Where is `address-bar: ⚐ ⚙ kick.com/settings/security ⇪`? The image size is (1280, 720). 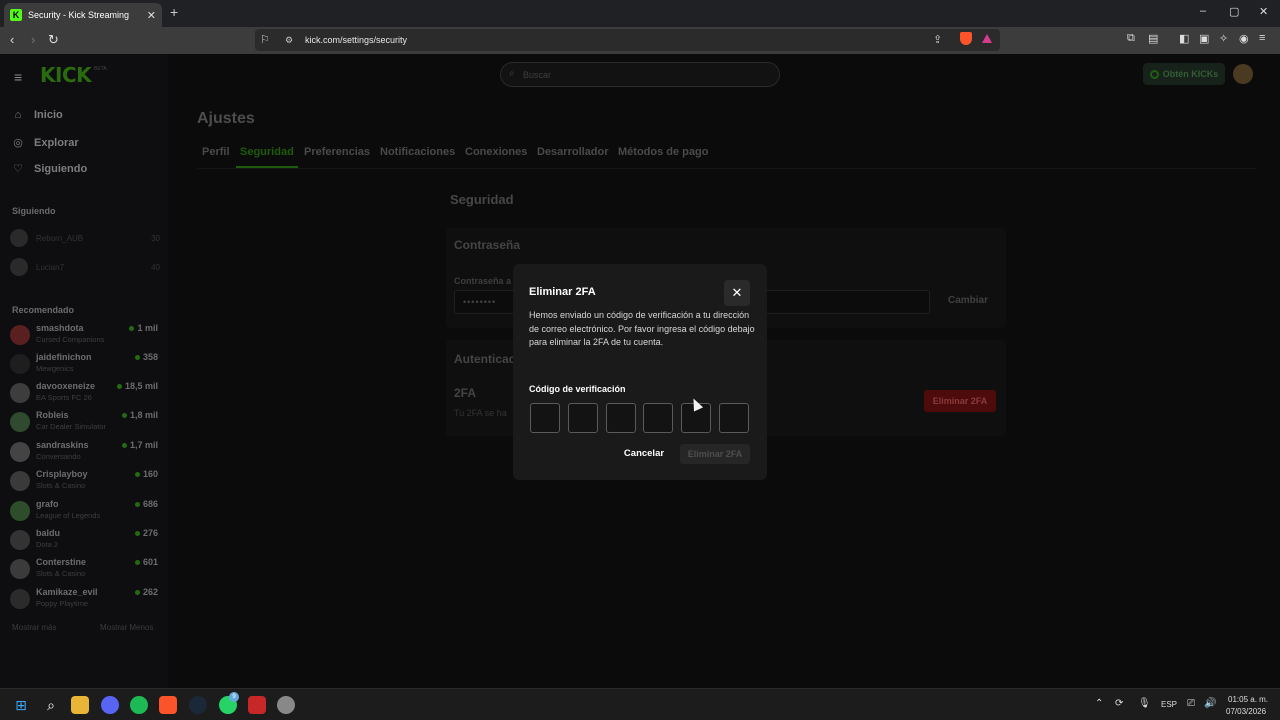 address-bar: ⚐ ⚙ kick.com/settings/security ⇪ is located at coordinates (627, 40).